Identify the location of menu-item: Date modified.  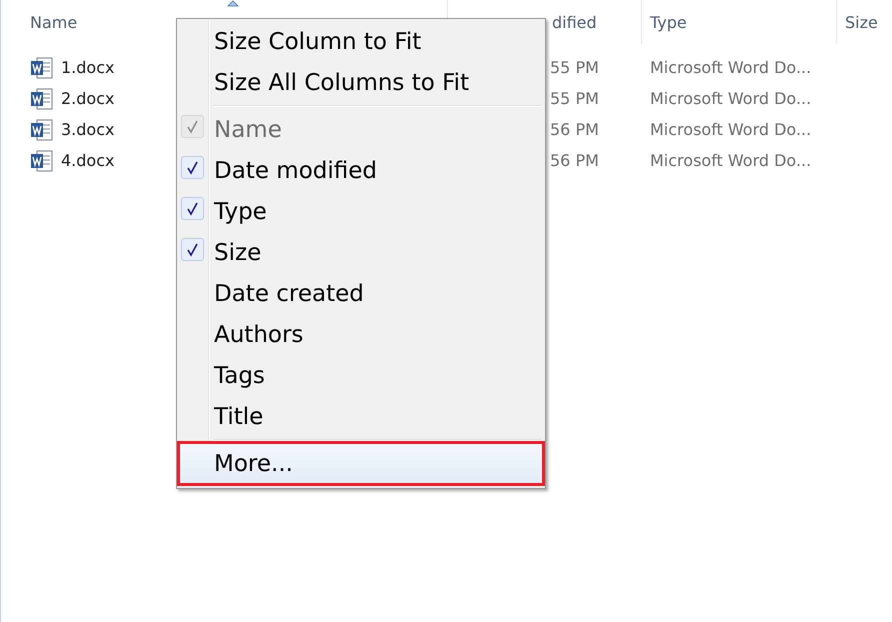
(361, 170).